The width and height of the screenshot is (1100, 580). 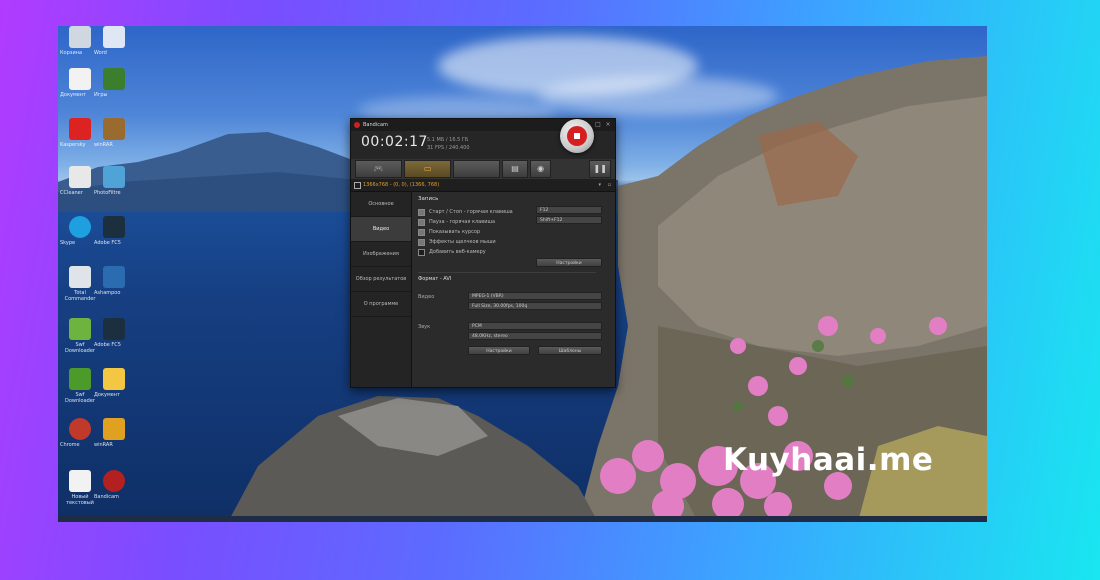 I want to click on recycle-bin-icon, so click(x=80, y=37).